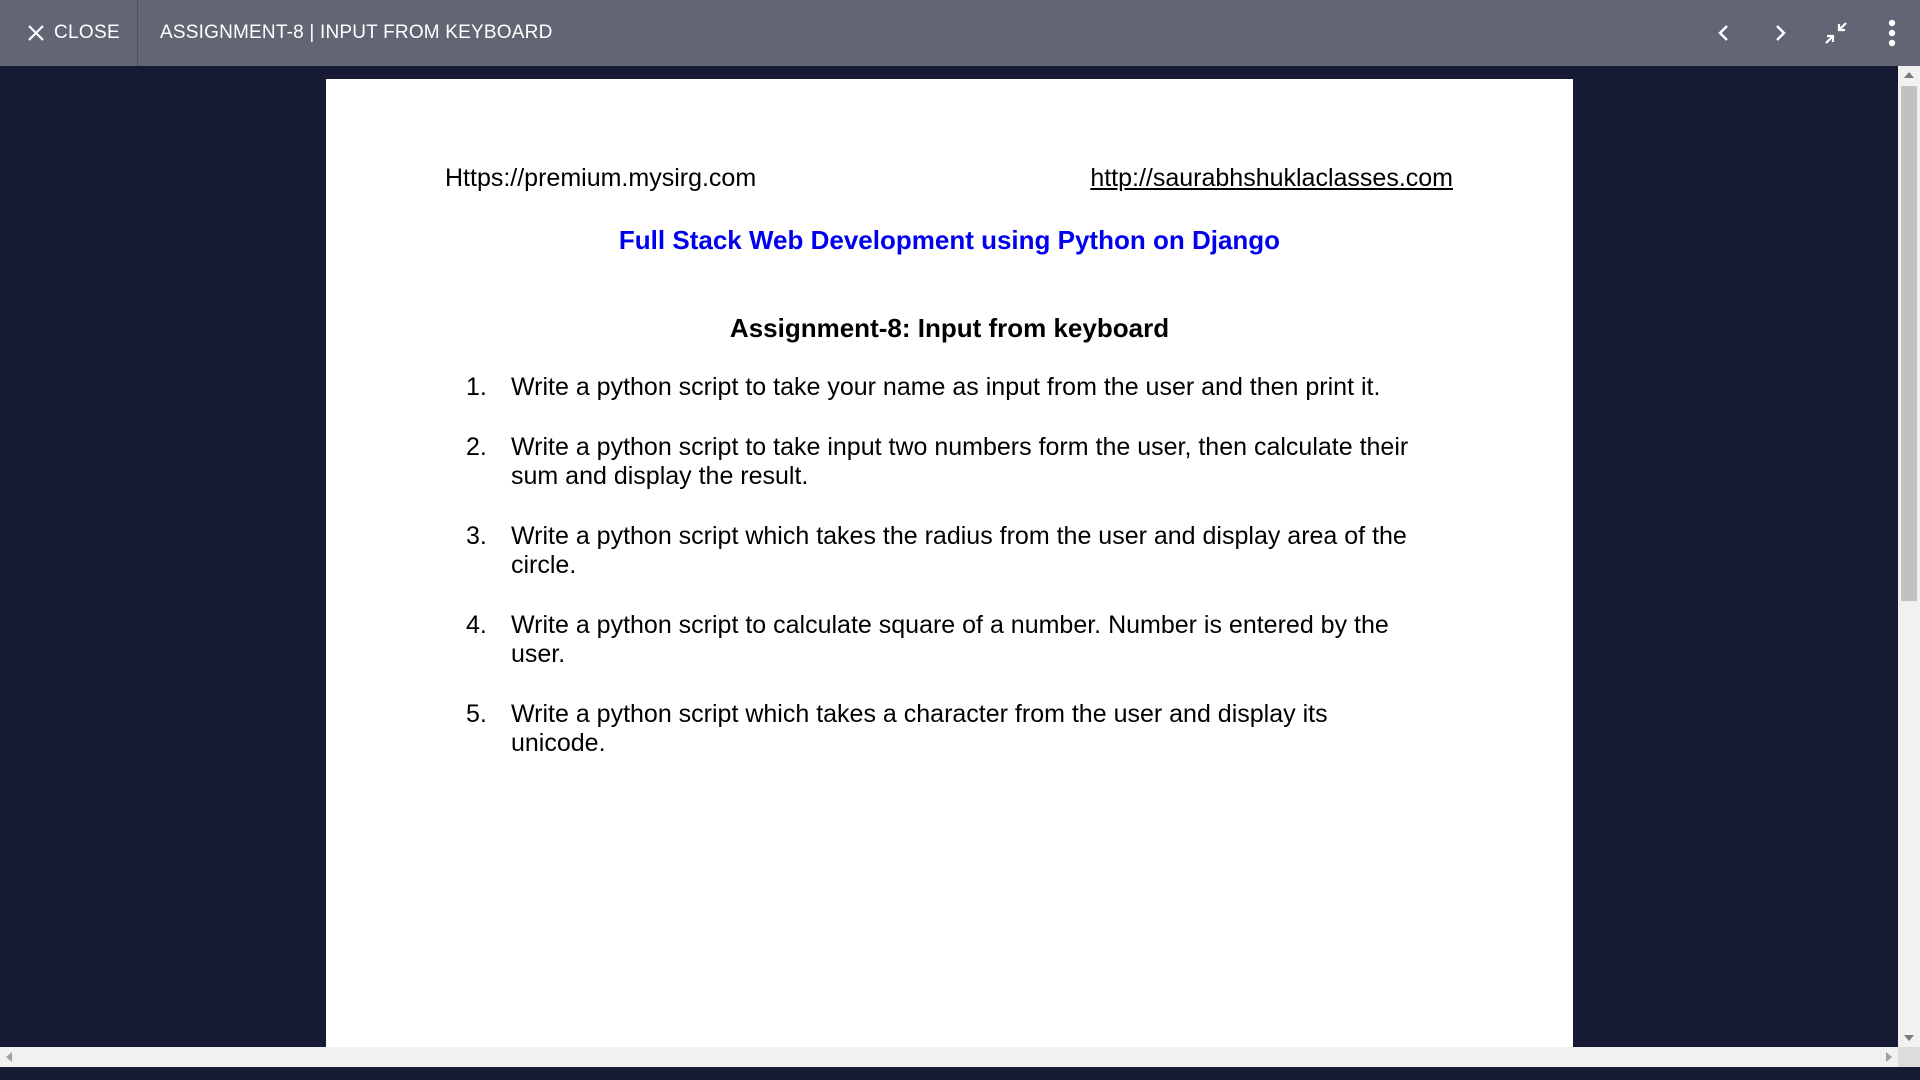 The image size is (1920, 1080). I want to click on header-url-left: Https://premium.mysirg.com, so click(601, 178).